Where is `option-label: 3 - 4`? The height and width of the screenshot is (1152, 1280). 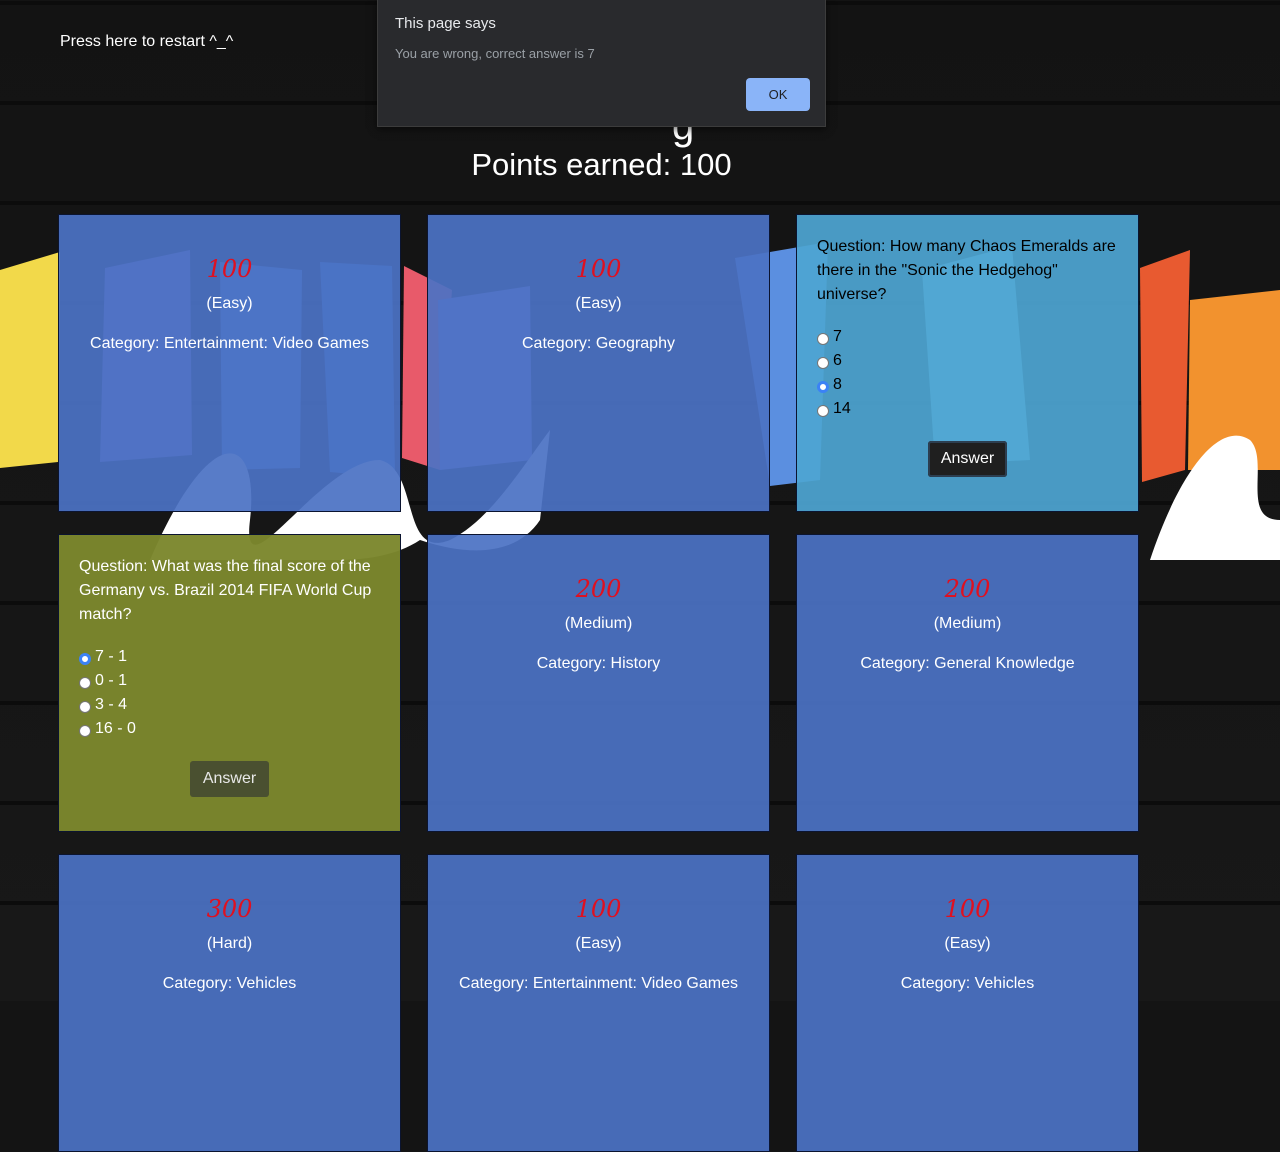 option-label: 3 - 4 is located at coordinates (111, 704).